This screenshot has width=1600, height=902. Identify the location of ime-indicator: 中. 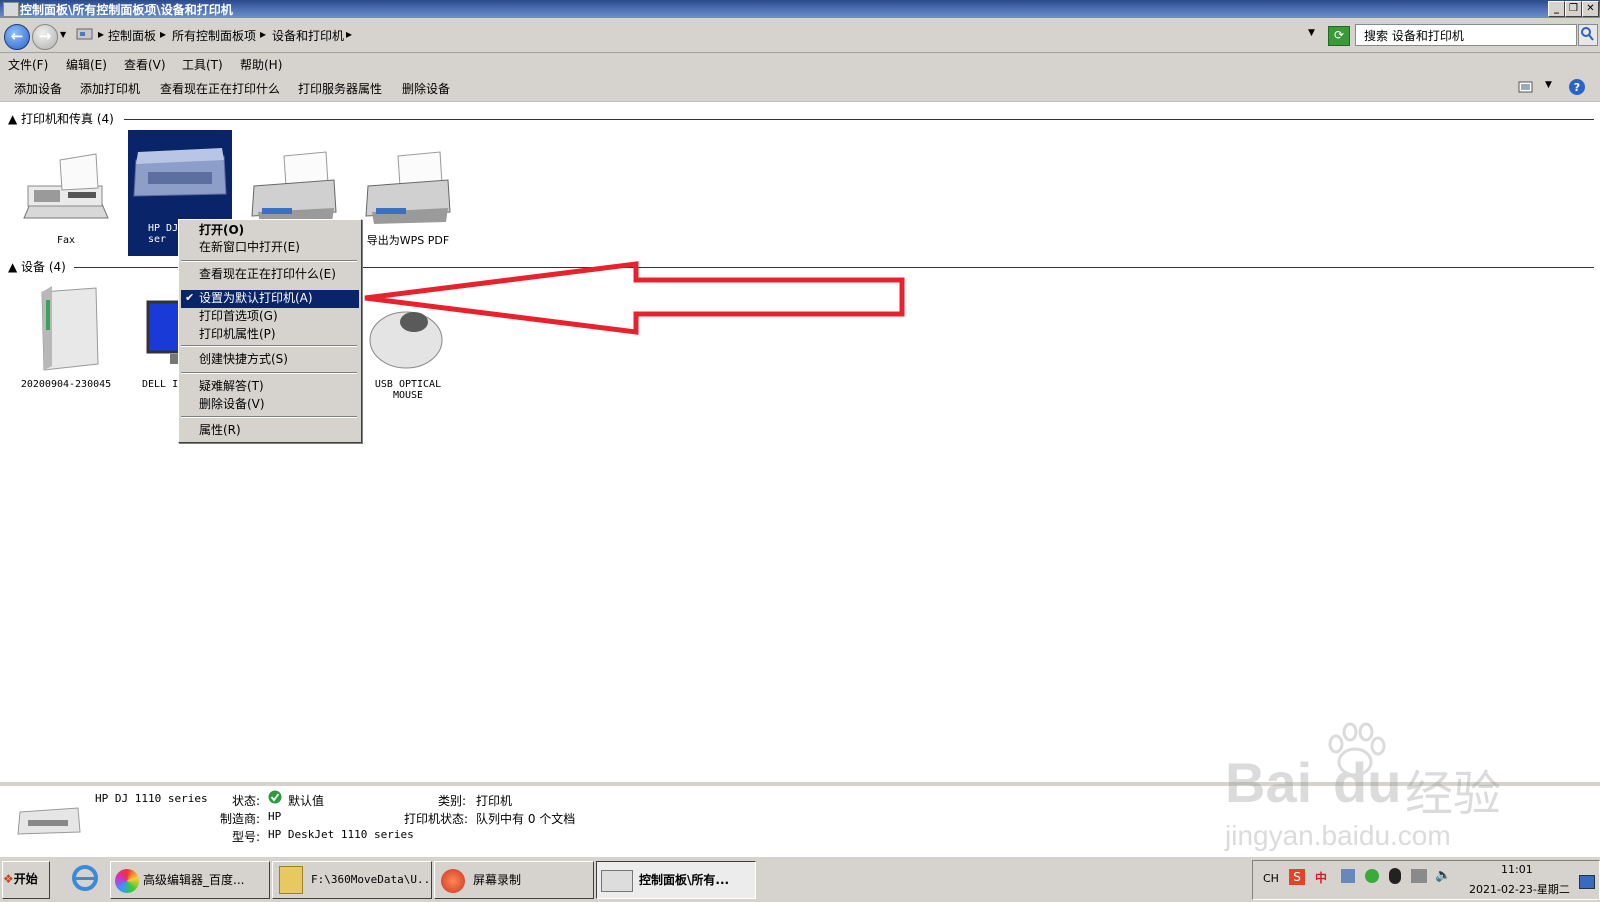
(1321, 877).